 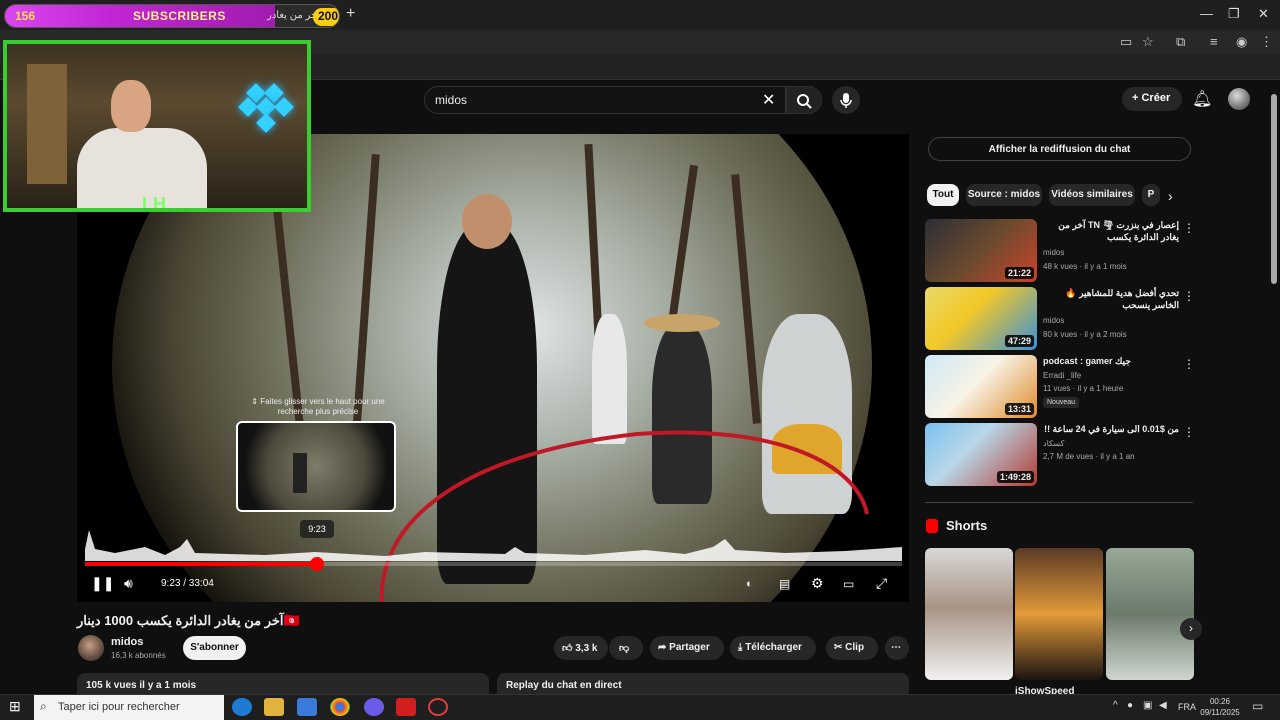 What do you see at coordinates (585, 100) in the screenshot?
I see `search-input` at bounding box center [585, 100].